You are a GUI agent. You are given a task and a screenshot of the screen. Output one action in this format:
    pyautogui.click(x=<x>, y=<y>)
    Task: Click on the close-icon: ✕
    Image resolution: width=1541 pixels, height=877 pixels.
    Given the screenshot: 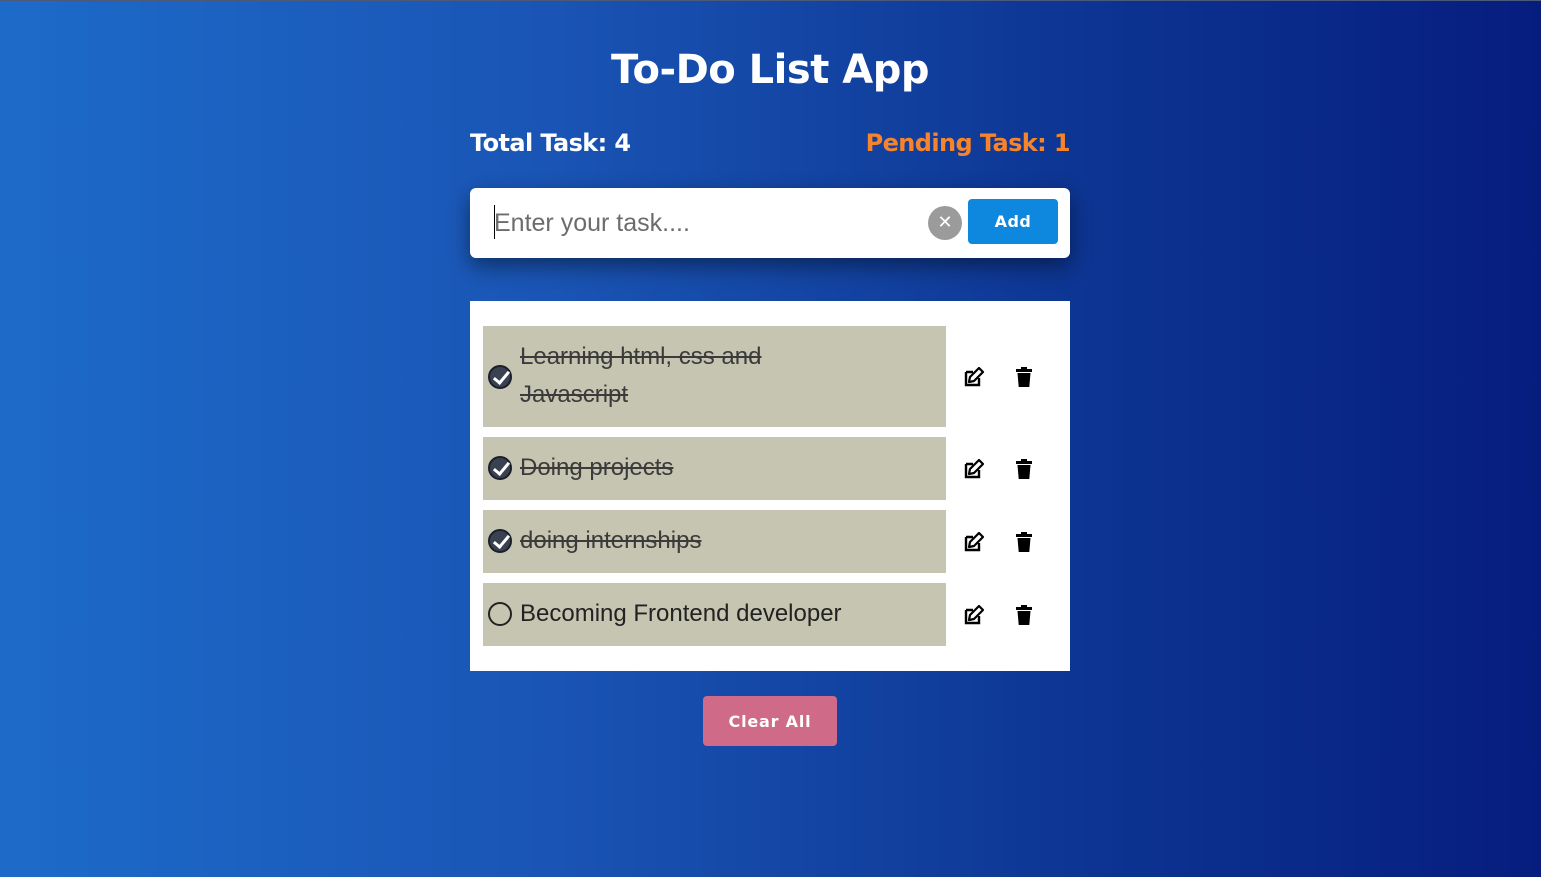 What is the action you would take?
    pyautogui.click(x=945, y=223)
    